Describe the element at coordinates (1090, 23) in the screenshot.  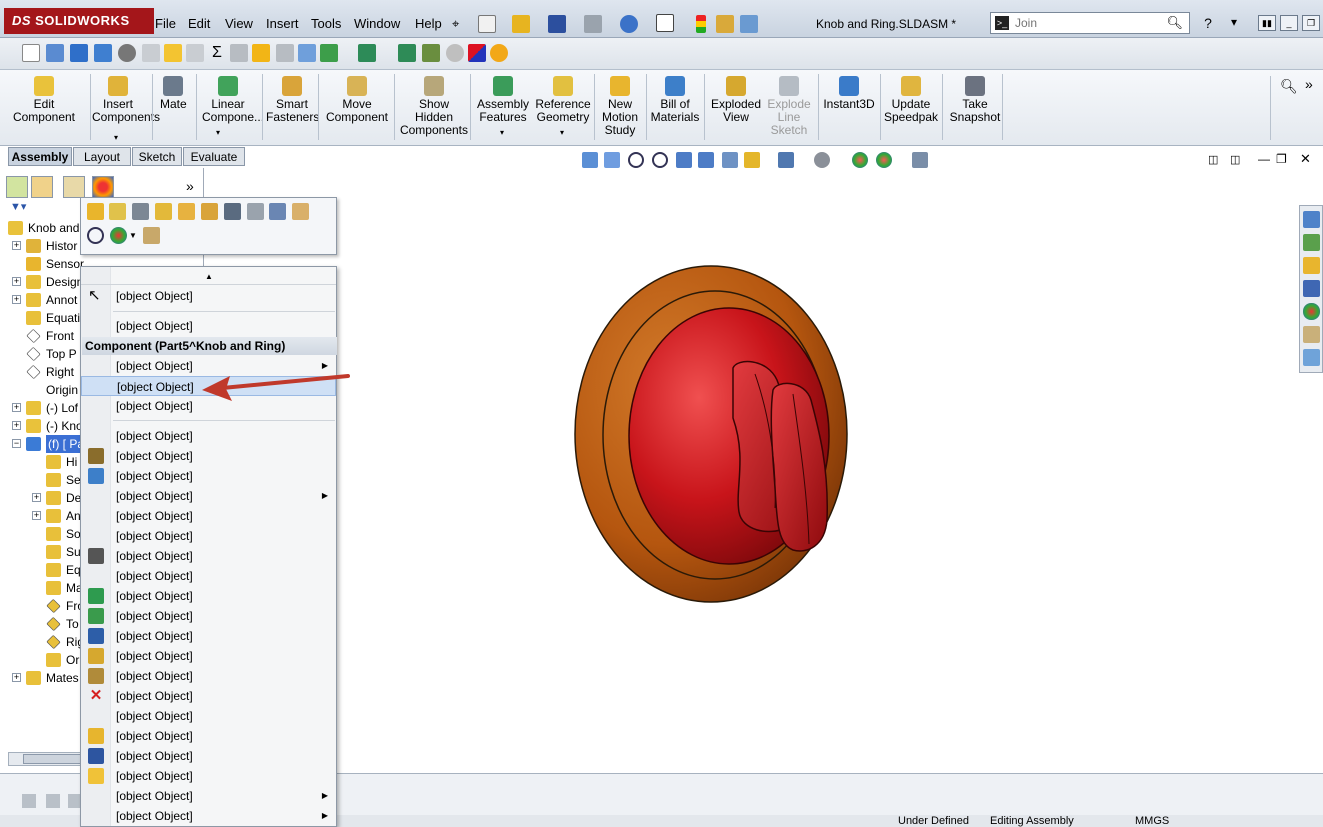
I see `search-box: >_ 🔍︎` at that location.